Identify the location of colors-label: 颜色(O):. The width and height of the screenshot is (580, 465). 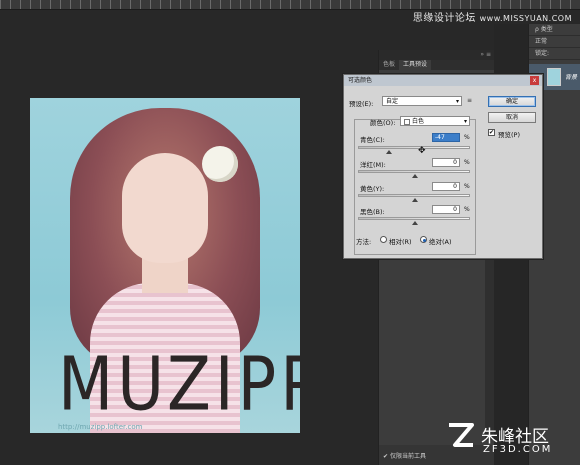
(383, 123).